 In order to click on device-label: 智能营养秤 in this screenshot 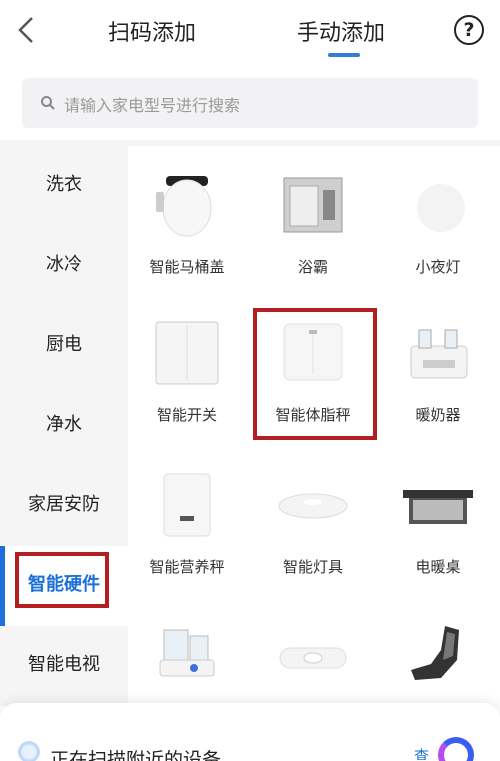, I will do `click(187, 567)`.